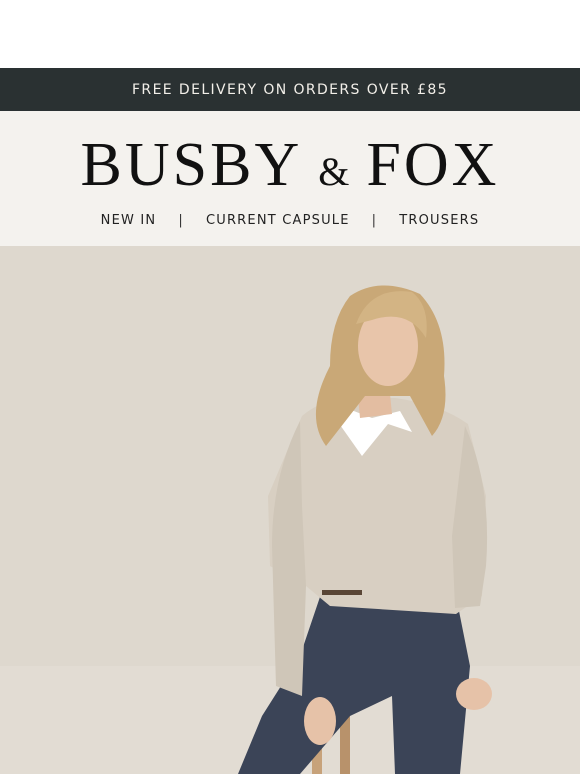 The height and width of the screenshot is (774, 580). Describe the element at coordinates (439, 220) in the screenshot. I see `nav-item-trousers: TROUSERS` at that location.